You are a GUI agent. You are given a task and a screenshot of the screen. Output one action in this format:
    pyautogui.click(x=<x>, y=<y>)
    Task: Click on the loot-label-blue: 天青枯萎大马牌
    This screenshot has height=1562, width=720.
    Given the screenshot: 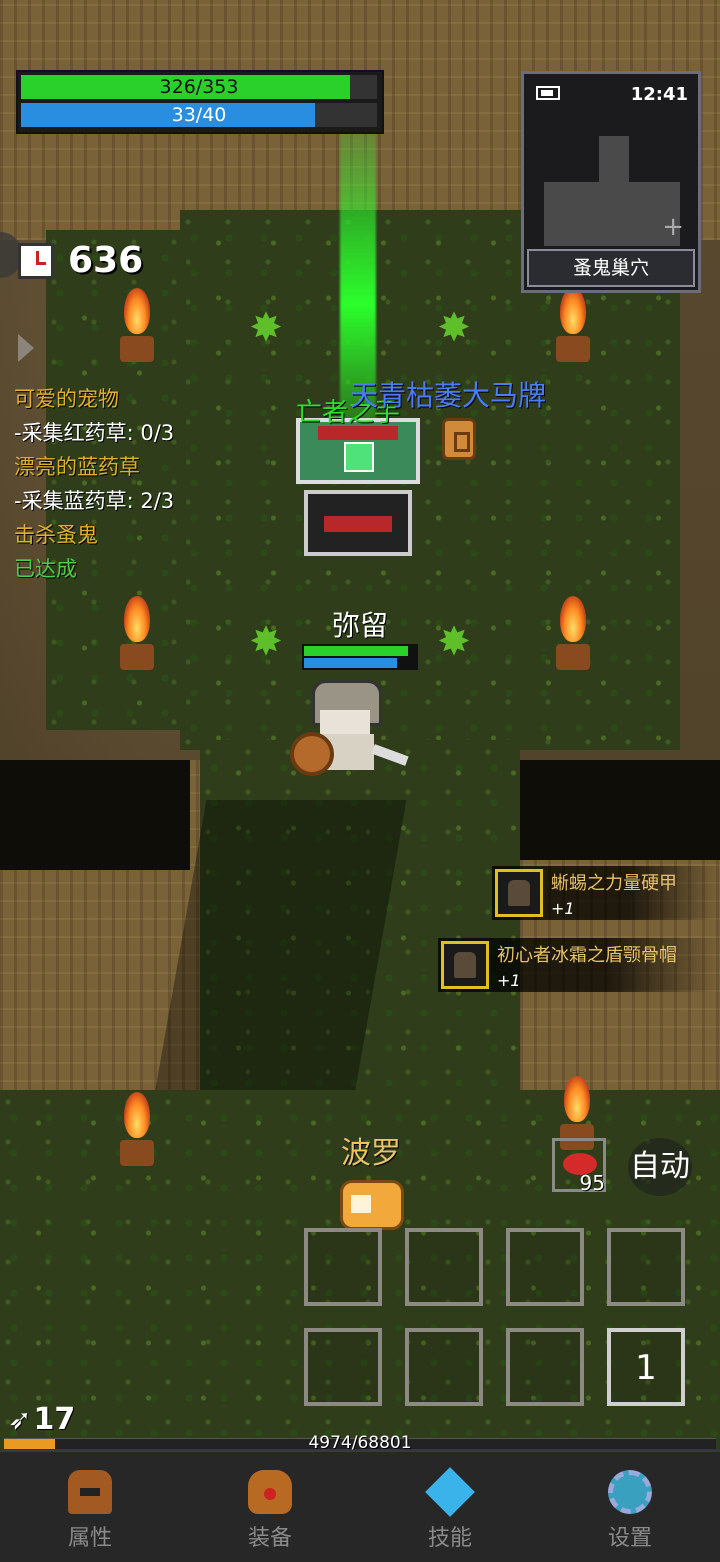 What is the action you would take?
    pyautogui.click(x=448, y=394)
    